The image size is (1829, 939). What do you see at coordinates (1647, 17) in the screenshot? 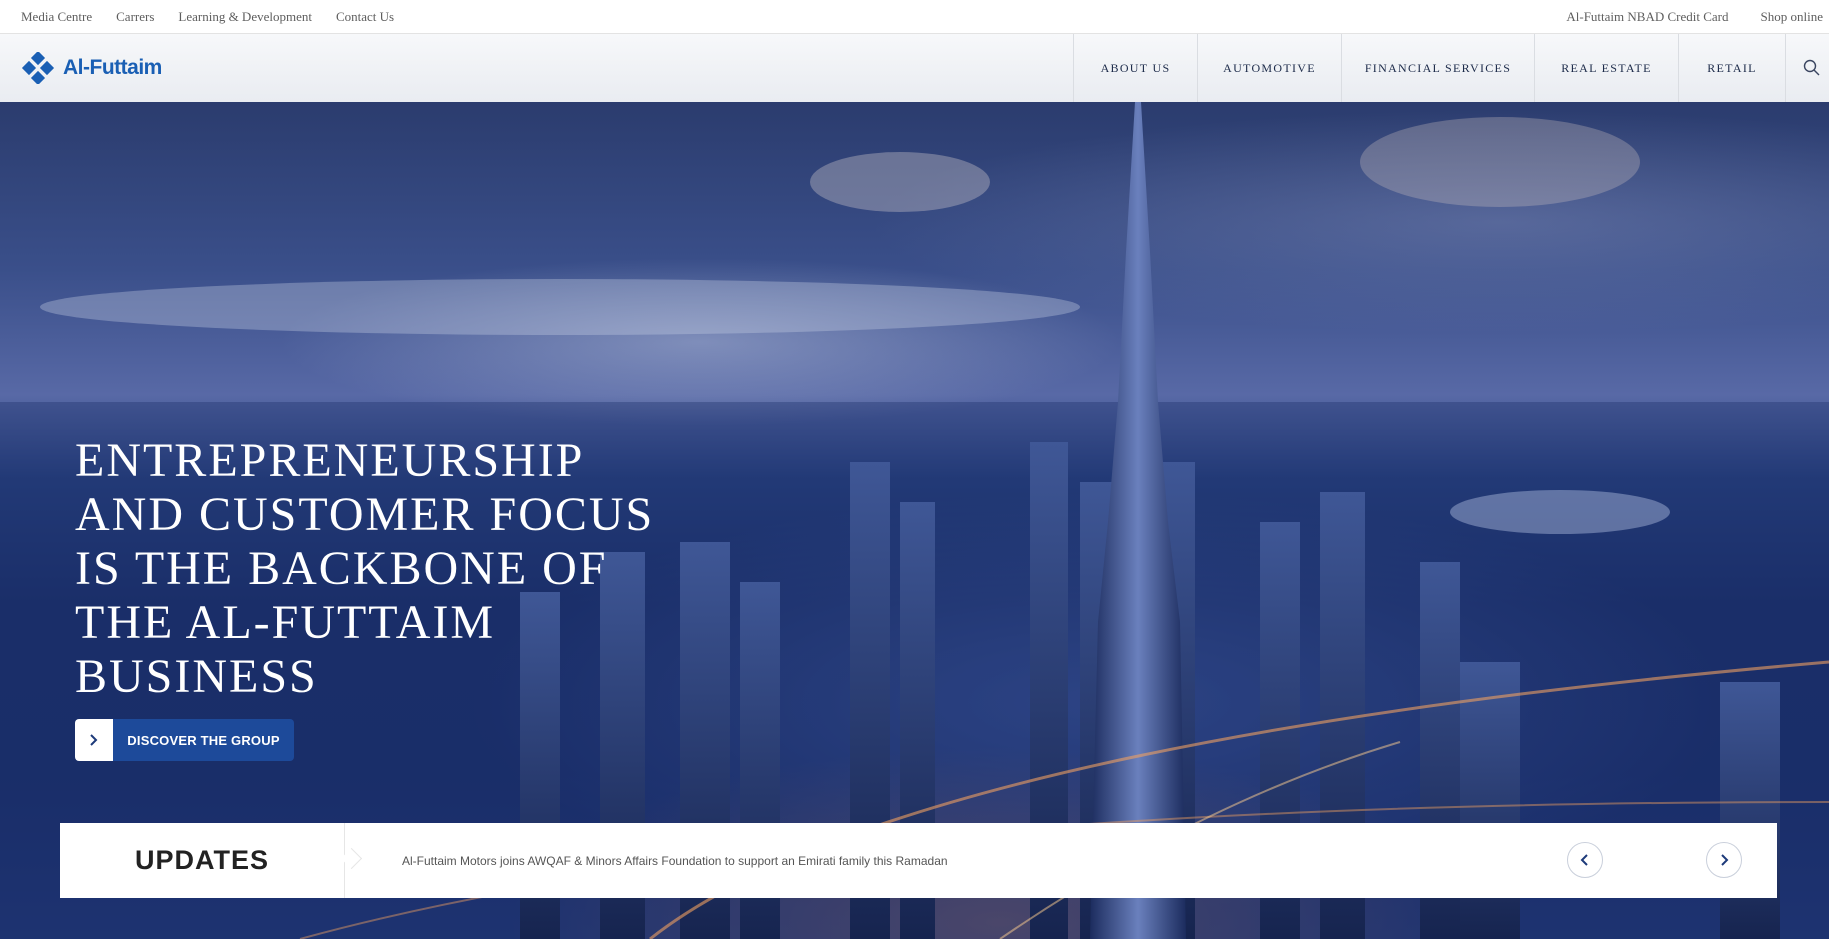
I see `credit-card-link: Al-Futtaim NBAD Credit Card` at bounding box center [1647, 17].